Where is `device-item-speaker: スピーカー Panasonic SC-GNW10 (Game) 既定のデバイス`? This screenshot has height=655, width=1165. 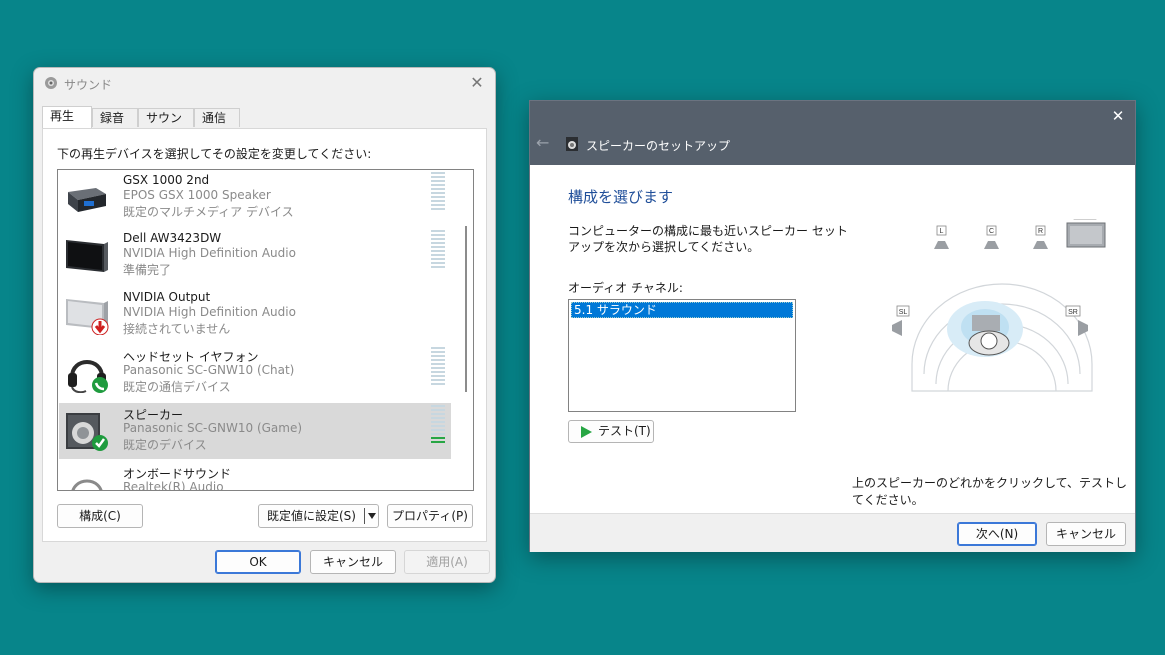 device-item-speaker: スピーカー Panasonic SC-GNW10 (Game) 既定のデバイス is located at coordinates (255, 431).